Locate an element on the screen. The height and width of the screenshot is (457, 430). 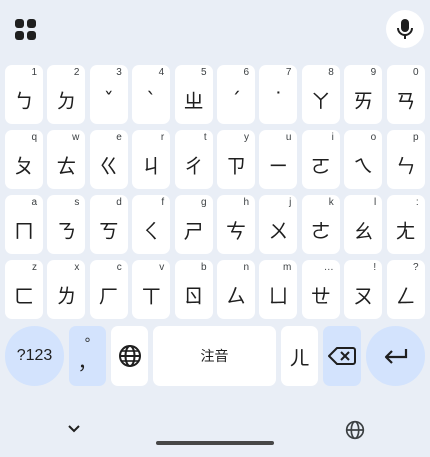
key-label: ㄞ is located at coordinates (363, 101).